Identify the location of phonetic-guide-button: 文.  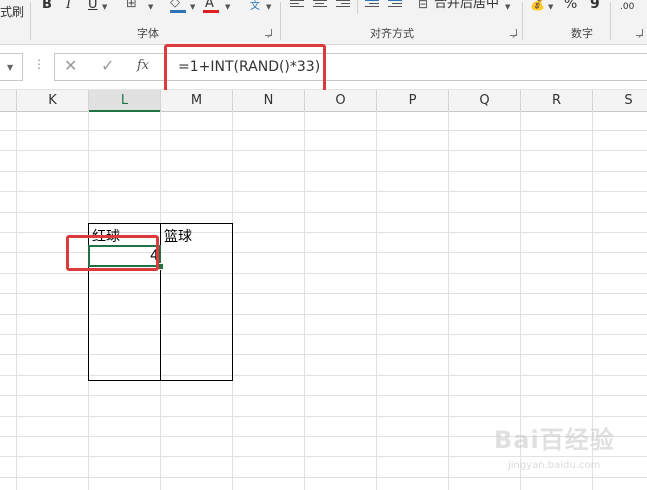
(255, 7).